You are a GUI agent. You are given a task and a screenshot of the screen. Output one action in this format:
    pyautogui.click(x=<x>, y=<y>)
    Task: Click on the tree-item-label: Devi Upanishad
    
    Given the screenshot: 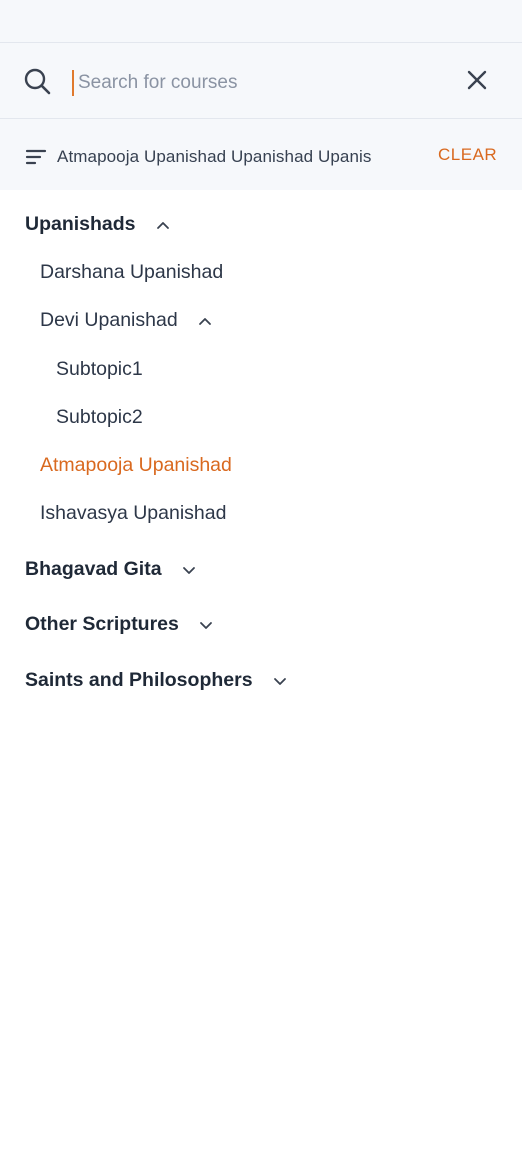 What is the action you would take?
    pyautogui.click(x=109, y=320)
    